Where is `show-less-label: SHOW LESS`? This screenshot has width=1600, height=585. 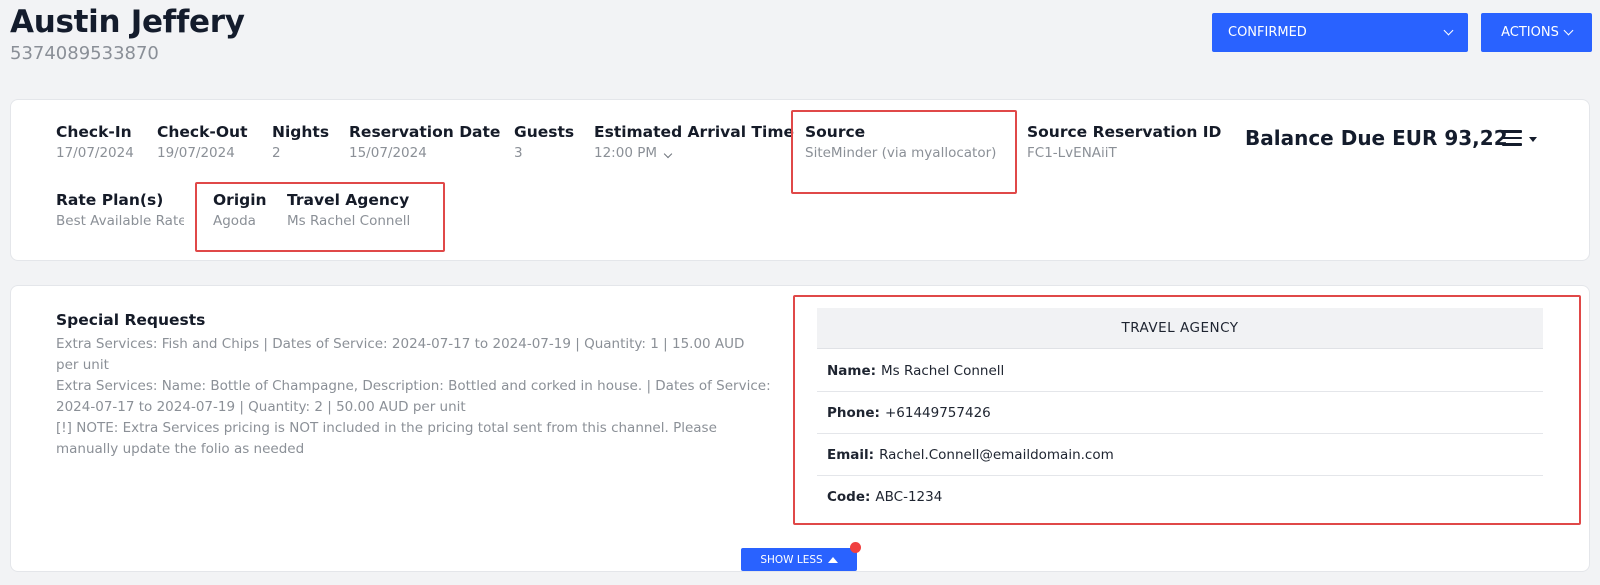 show-less-label: SHOW LESS is located at coordinates (791, 559).